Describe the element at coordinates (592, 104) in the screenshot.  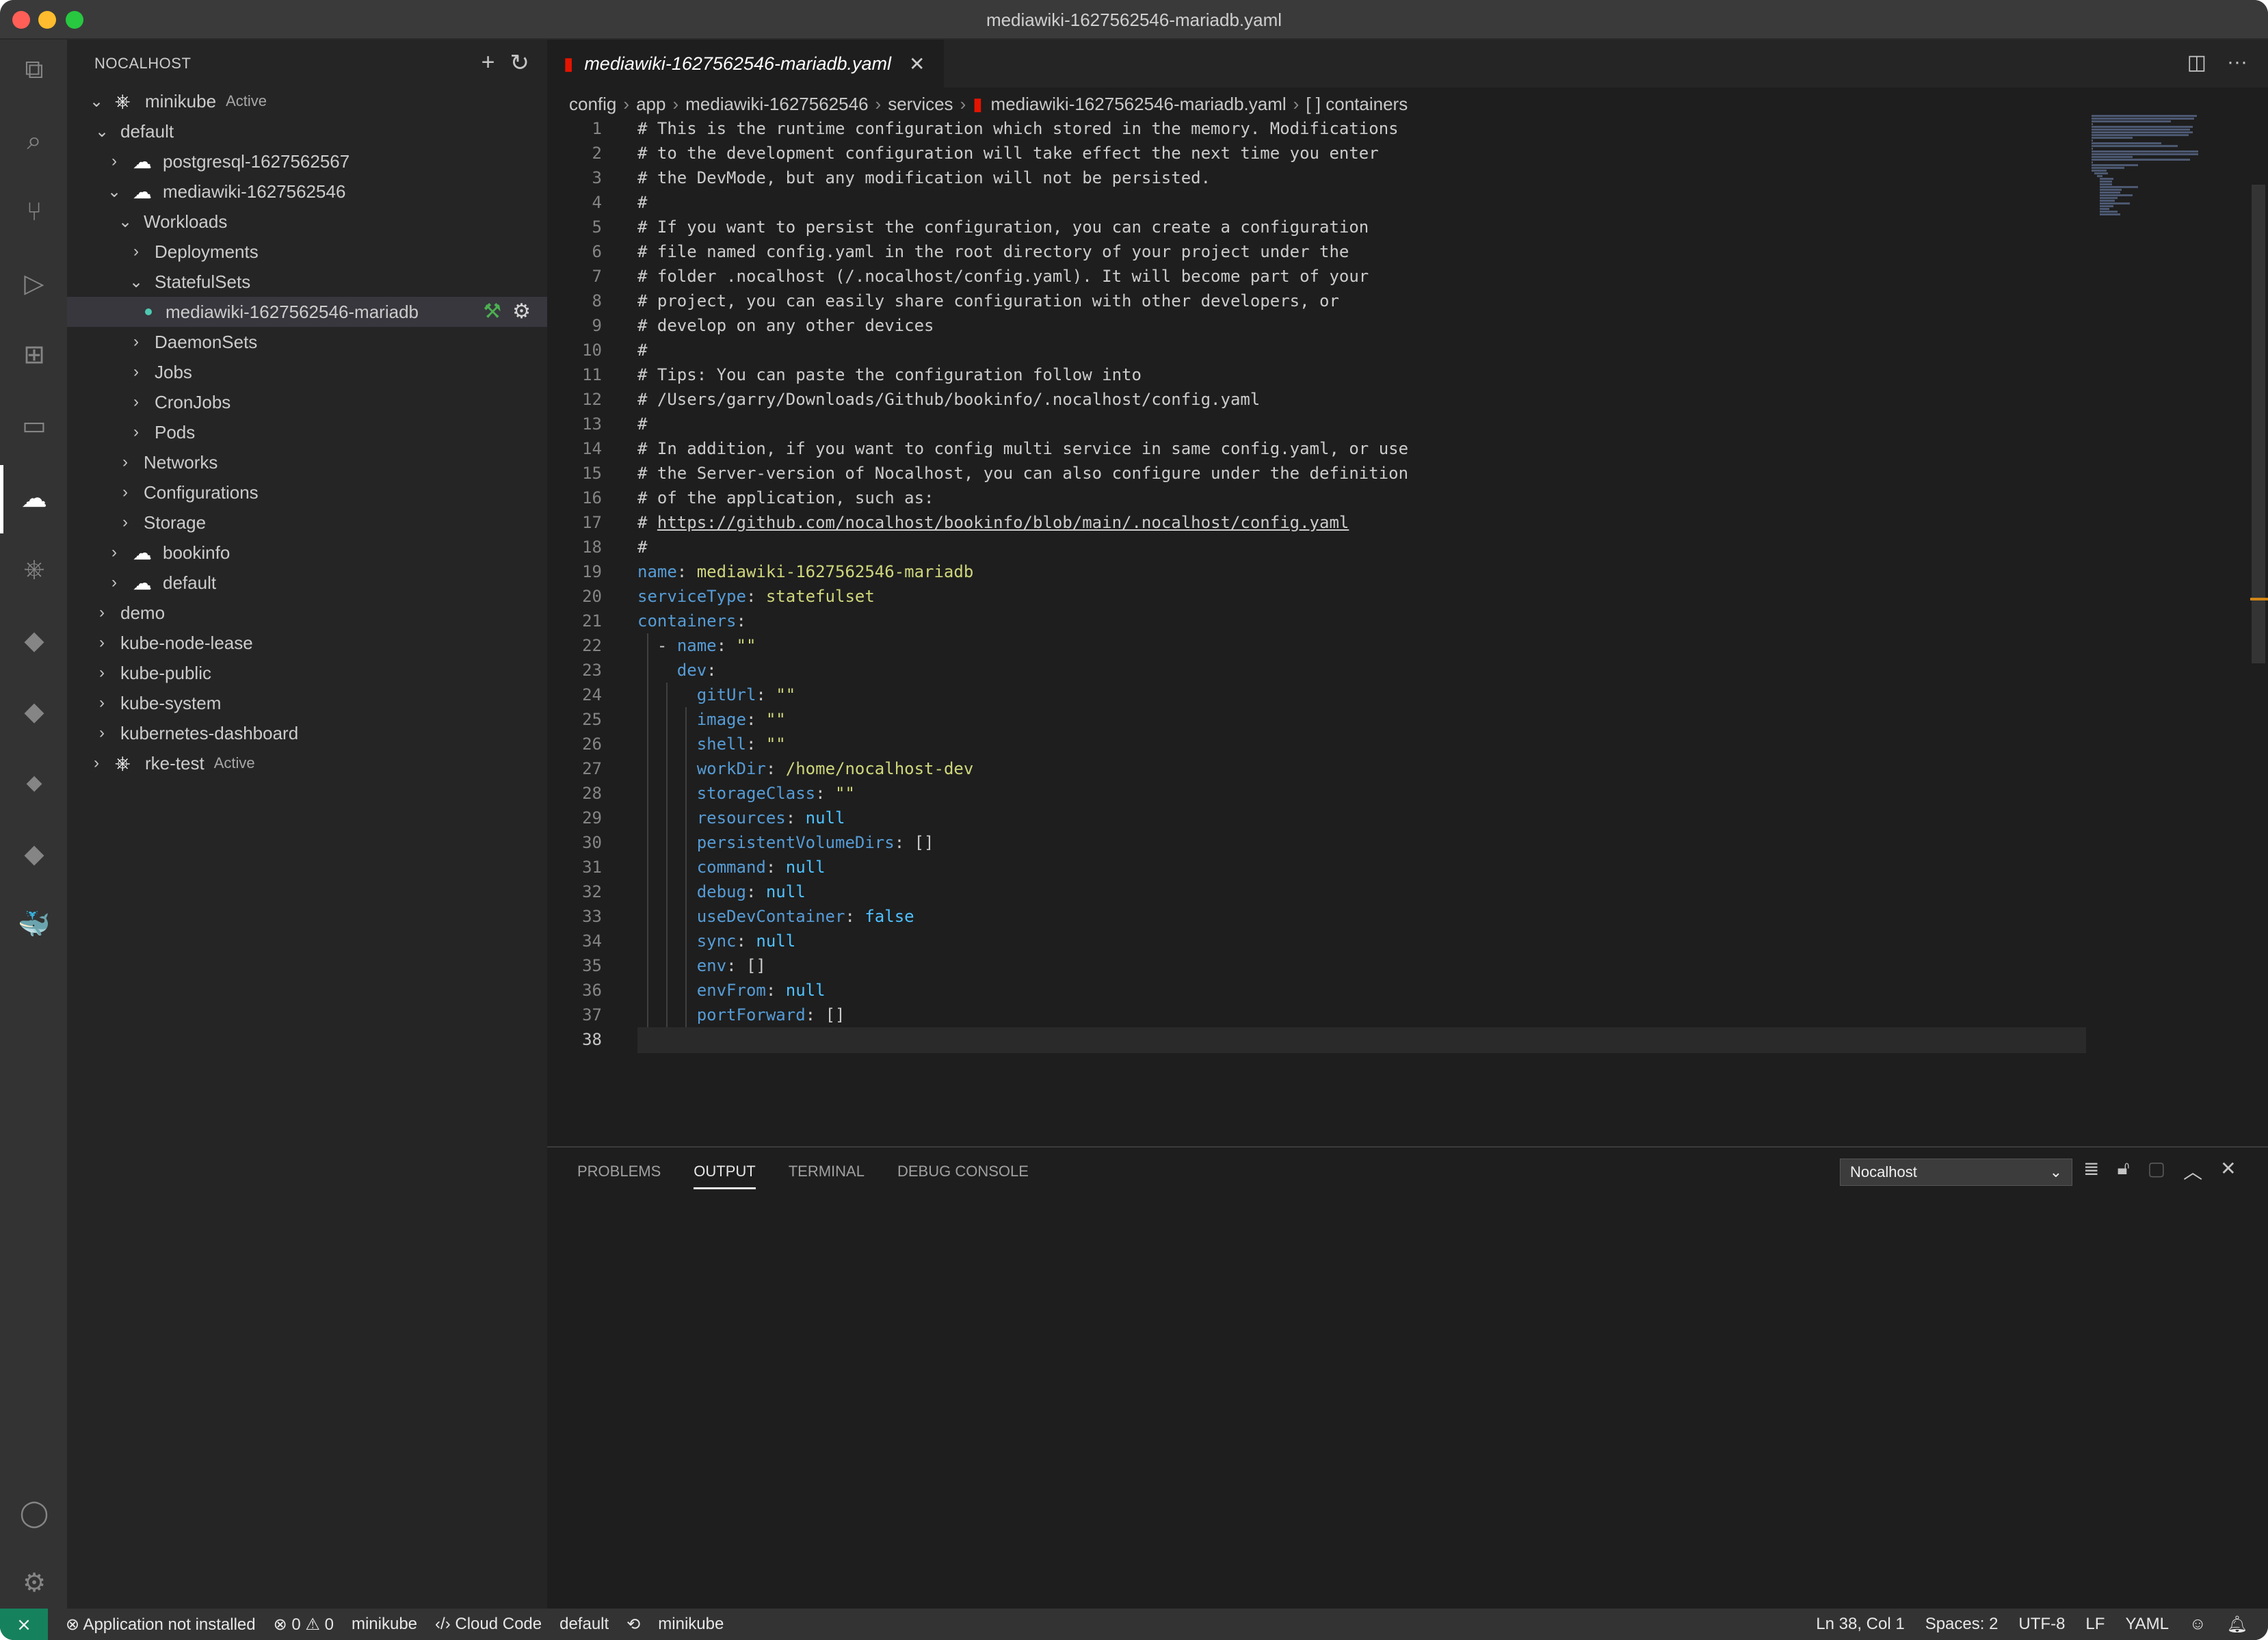
I see `breadcrumb-item: config` at that location.